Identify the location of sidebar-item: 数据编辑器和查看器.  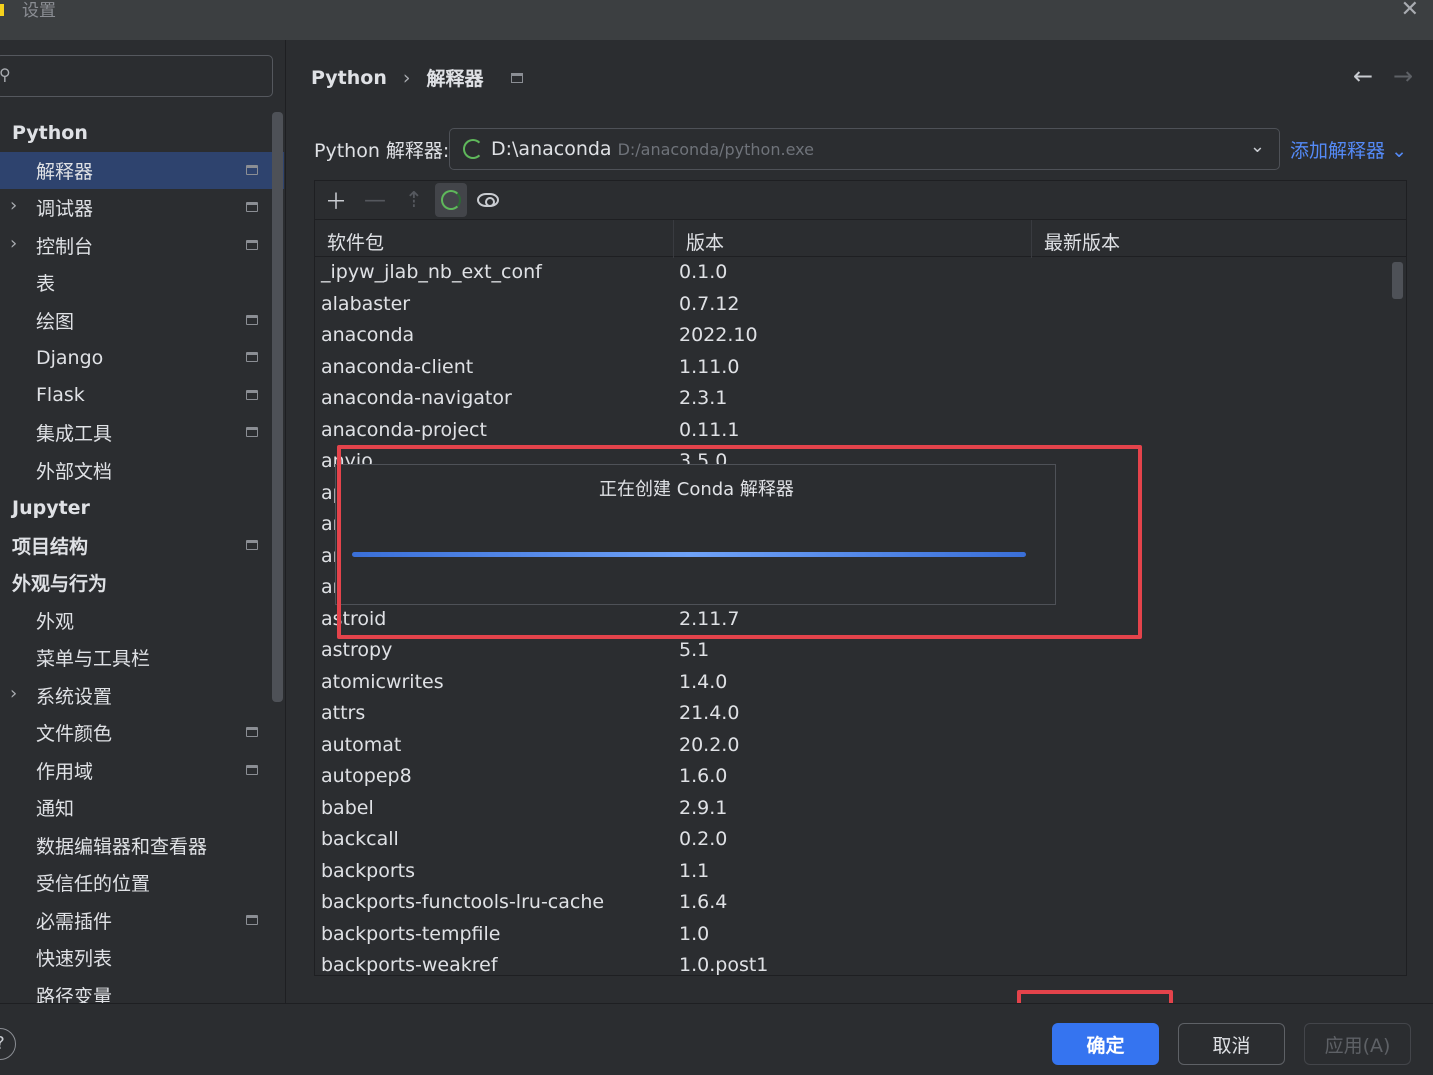
(142, 846).